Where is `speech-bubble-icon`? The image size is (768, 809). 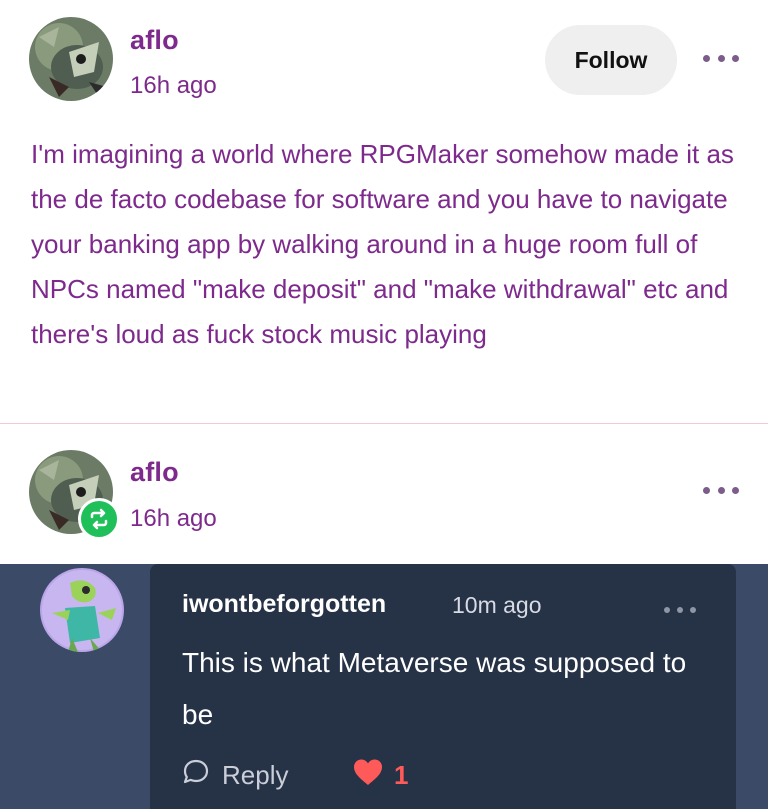
speech-bubble-icon is located at coordinates (202, 775).